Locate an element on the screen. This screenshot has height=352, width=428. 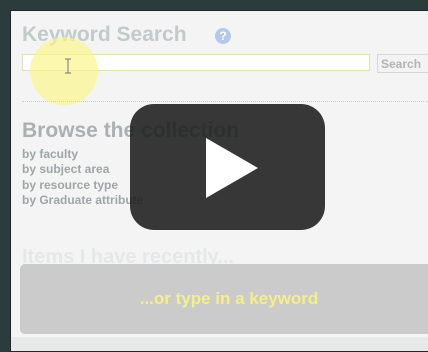
play-icon is located at coordinates (232, 168).